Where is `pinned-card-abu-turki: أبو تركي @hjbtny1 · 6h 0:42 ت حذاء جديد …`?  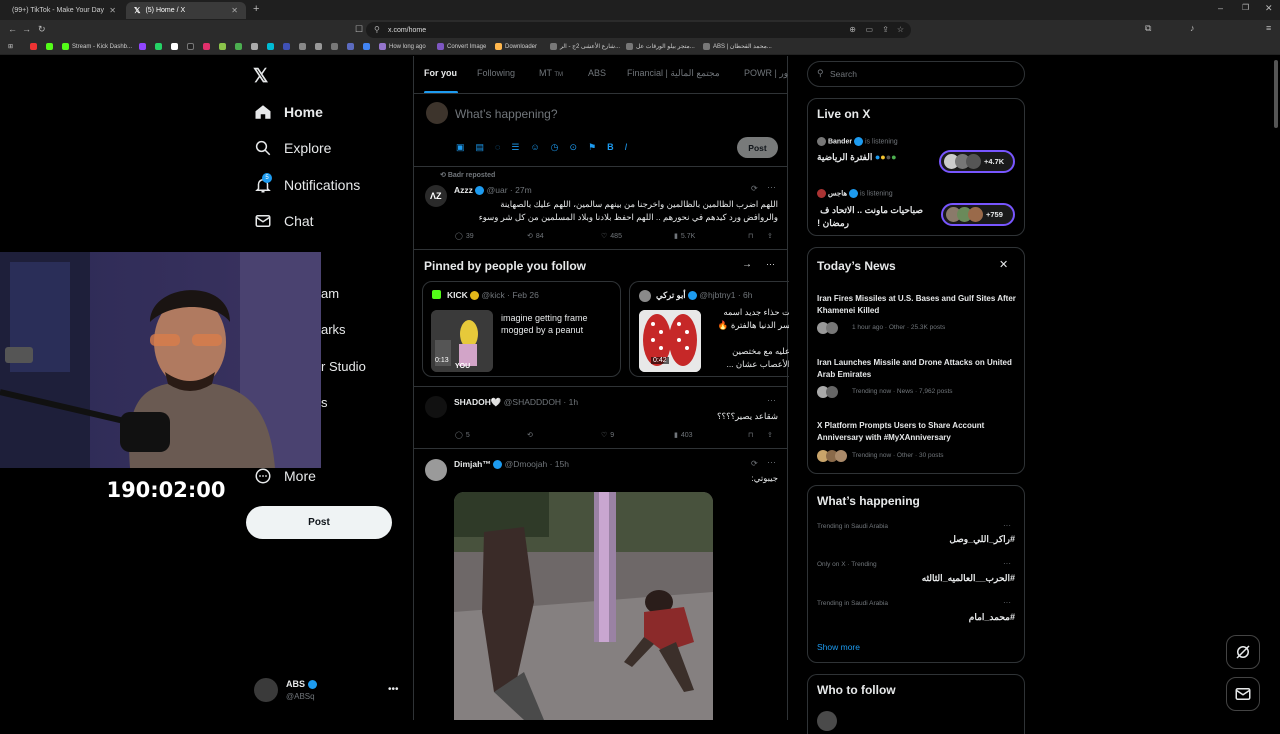
pinned-card-abu-turki: أبو تركي @hjbtny1 · 6h 0:42 ت حذاء جديد … is located at coordinates (709, 329).